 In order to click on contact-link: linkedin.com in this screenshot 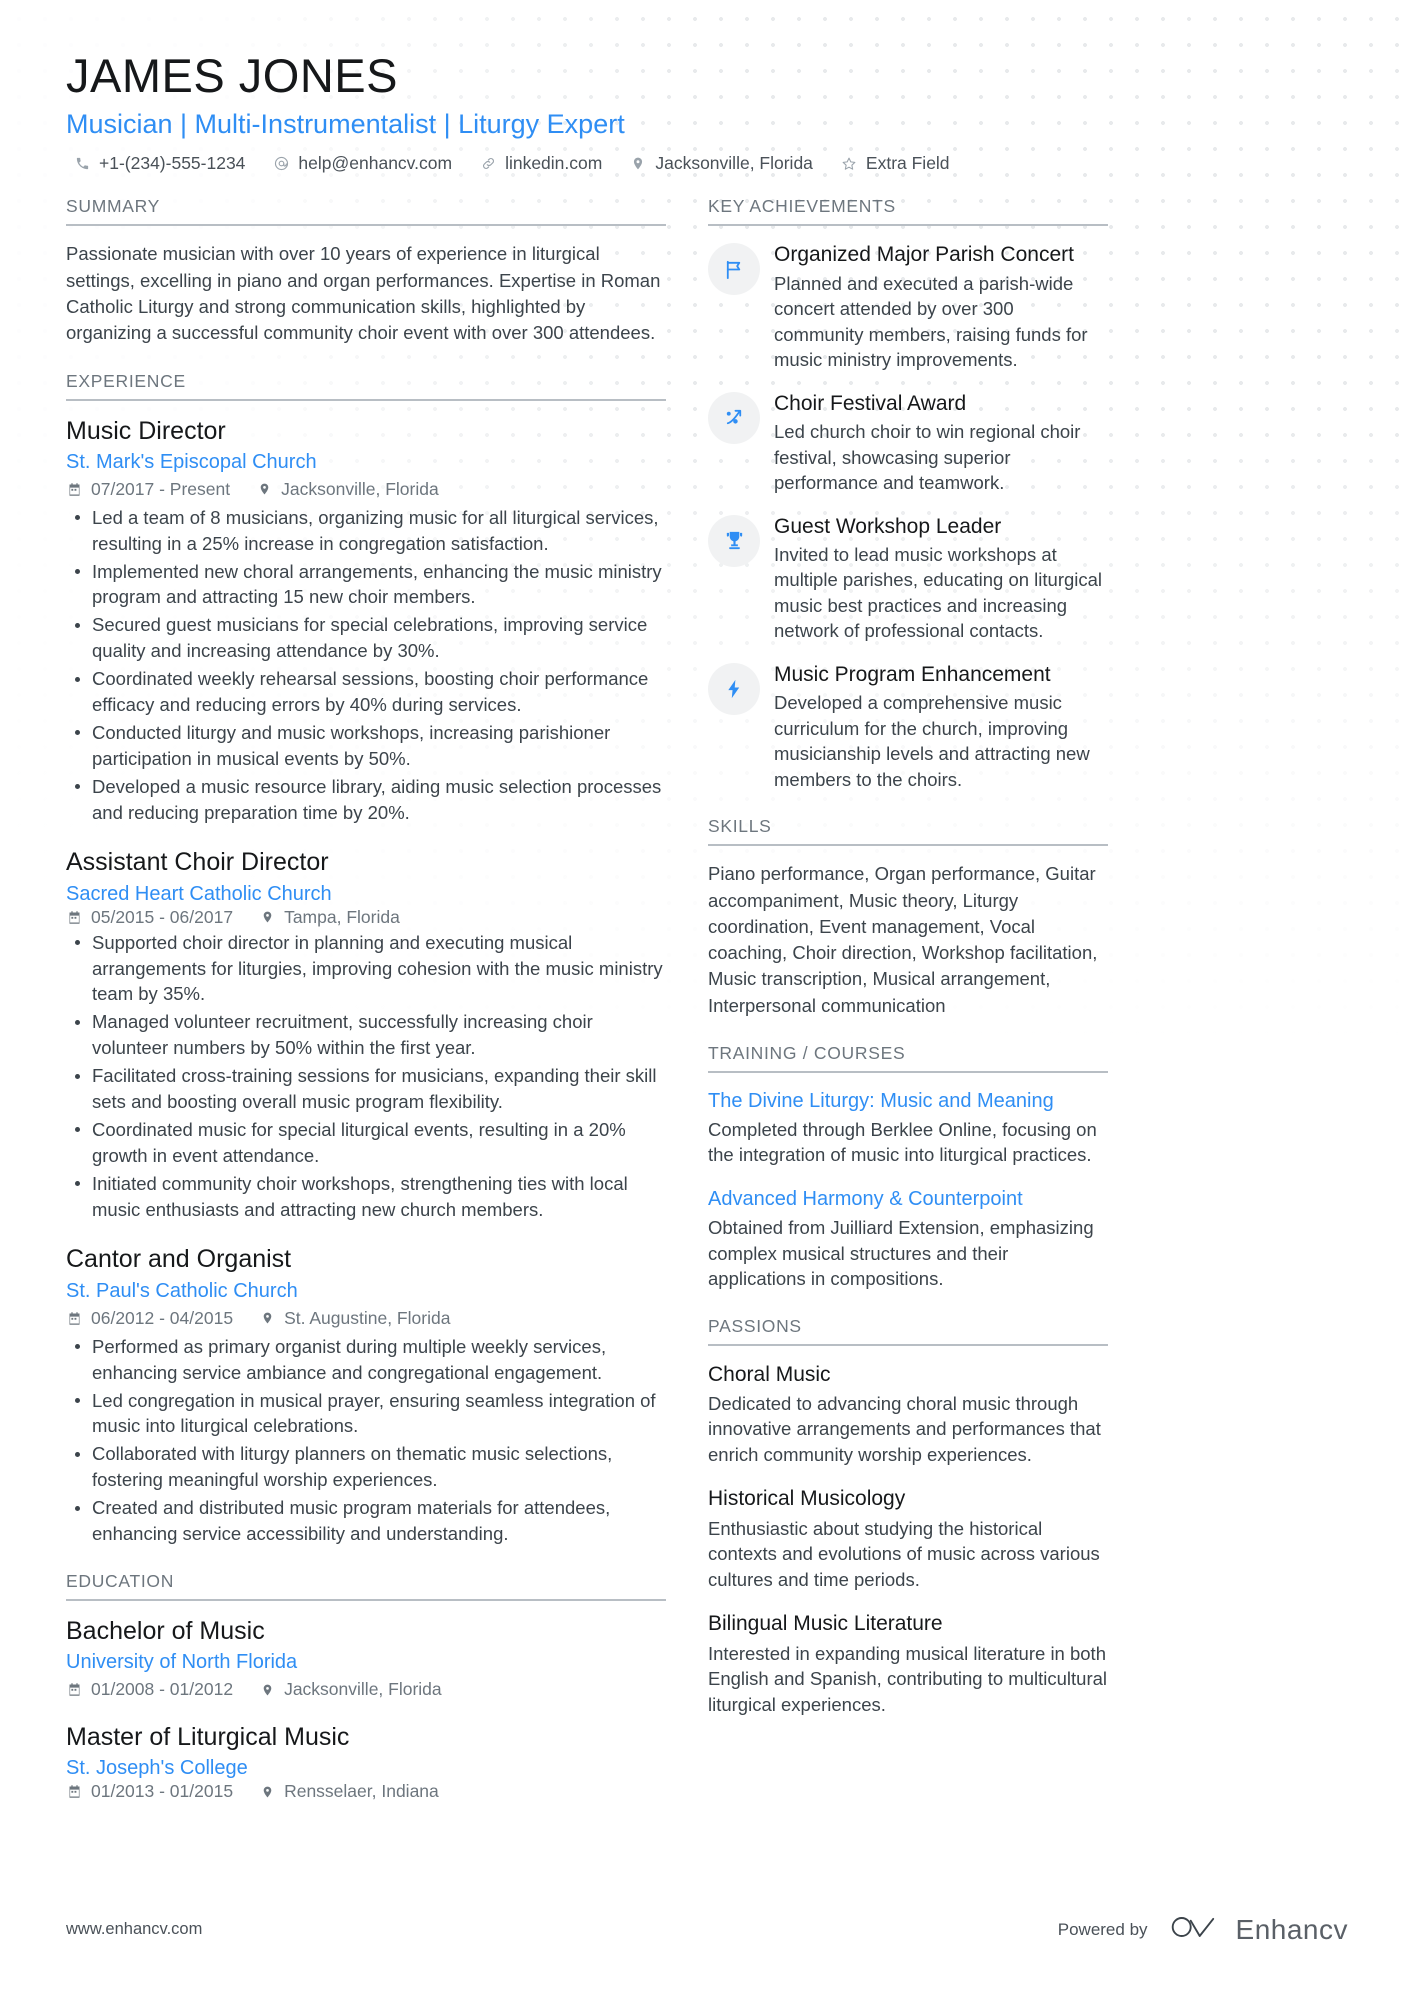, I will do `click(540, 163)`.